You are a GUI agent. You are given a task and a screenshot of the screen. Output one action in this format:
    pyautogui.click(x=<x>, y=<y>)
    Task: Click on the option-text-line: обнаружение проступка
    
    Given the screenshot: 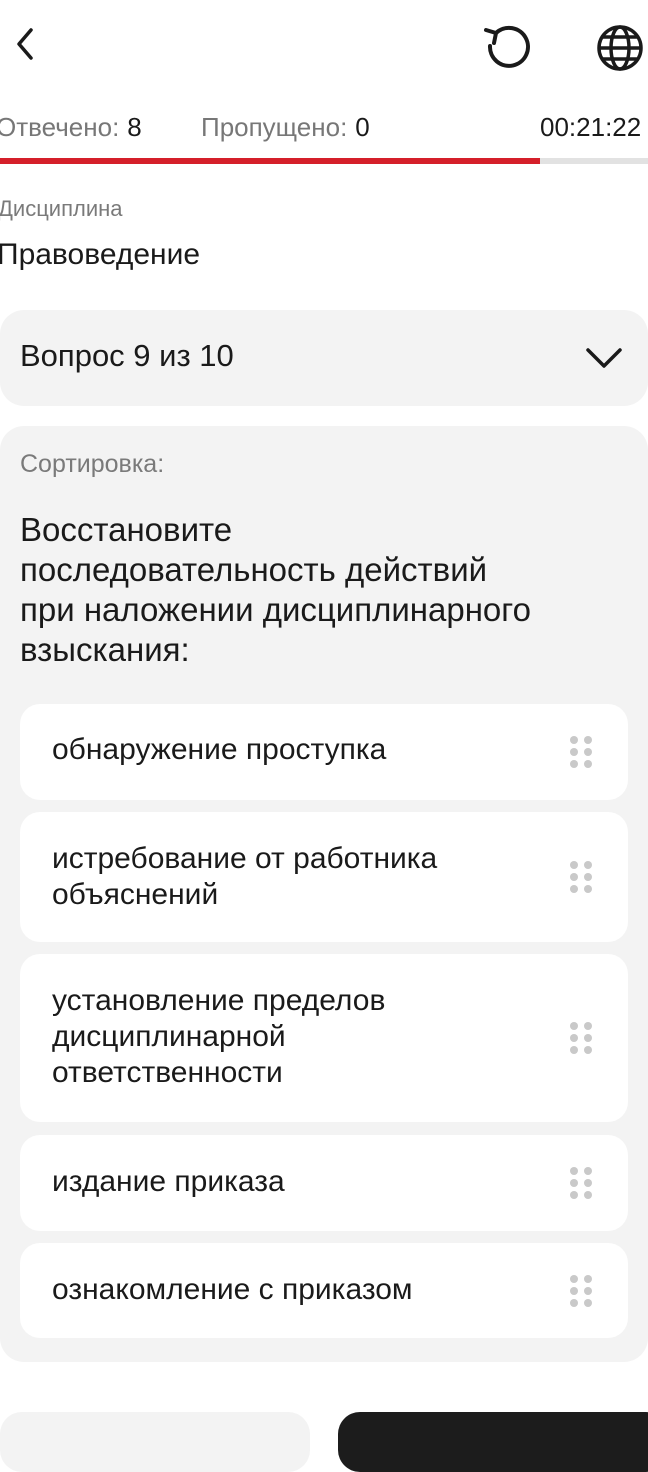 What is the action you would take?
    pyautogui.click(x=219, y=749)
    